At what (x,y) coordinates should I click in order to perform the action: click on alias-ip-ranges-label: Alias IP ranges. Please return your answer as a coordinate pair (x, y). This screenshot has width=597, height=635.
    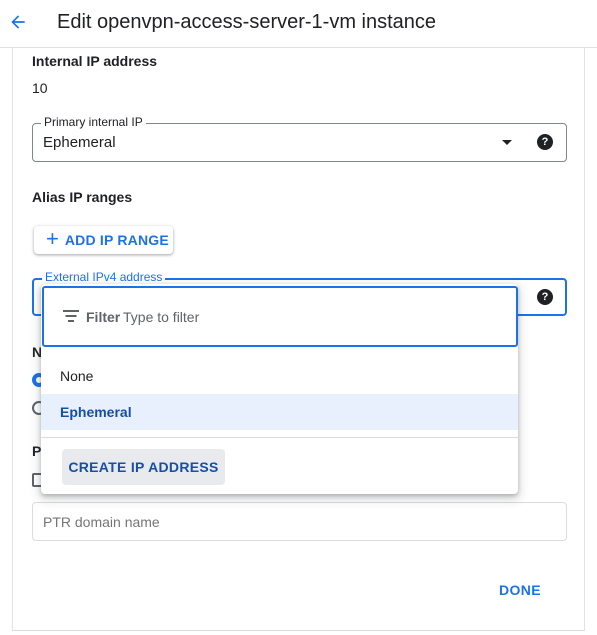
    Looking at the image, I should click on (82, 197).